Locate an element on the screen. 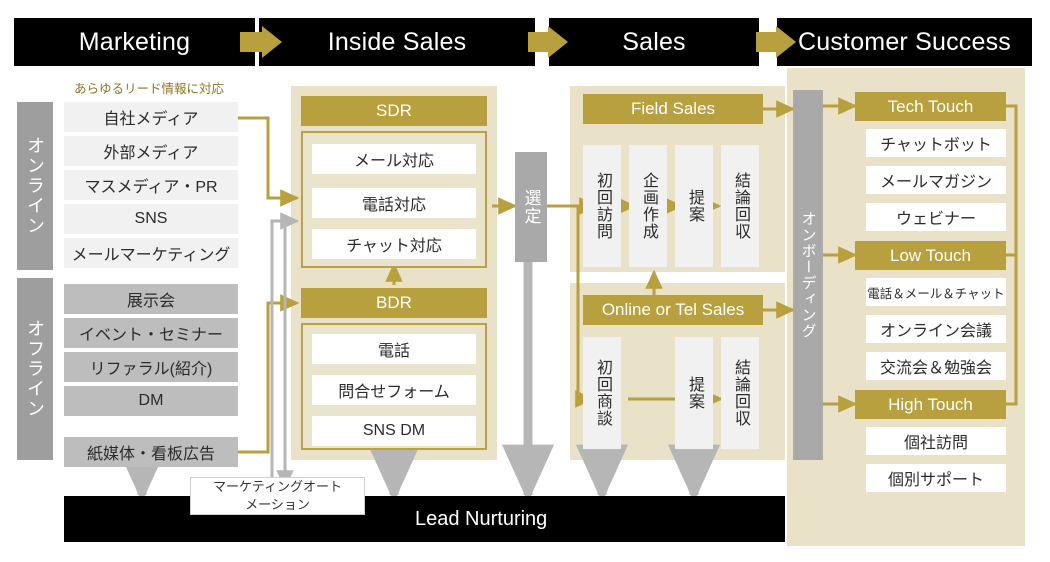 The image size is (1050, 562). lead-source-label: 紙媒体・看板広告 is located at coordinates (150, 454).